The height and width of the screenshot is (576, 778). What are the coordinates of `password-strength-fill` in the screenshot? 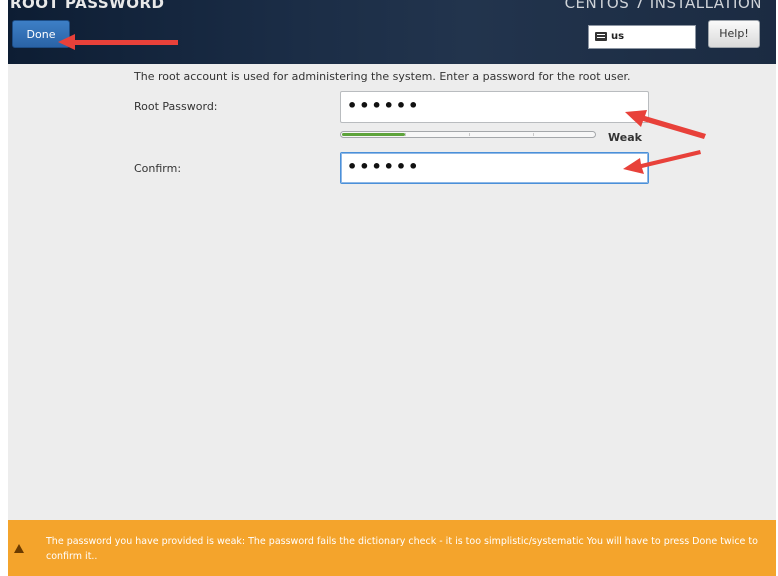 It's located at (373, 134).